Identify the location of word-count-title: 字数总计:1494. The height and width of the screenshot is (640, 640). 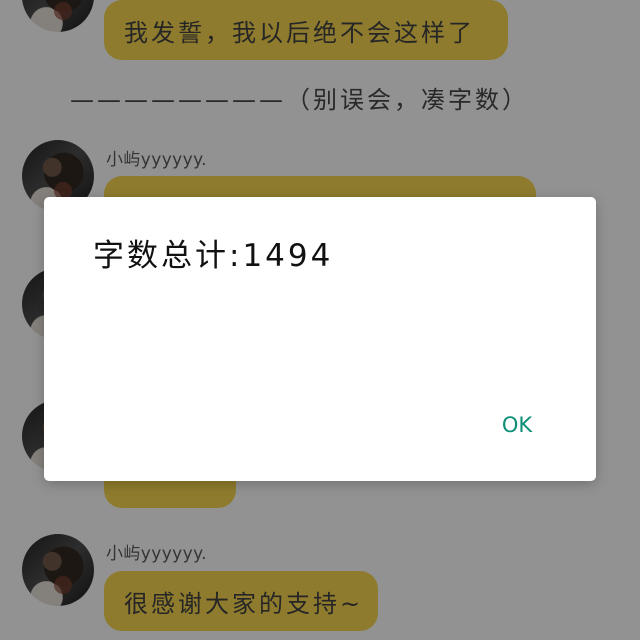
(213, 256).